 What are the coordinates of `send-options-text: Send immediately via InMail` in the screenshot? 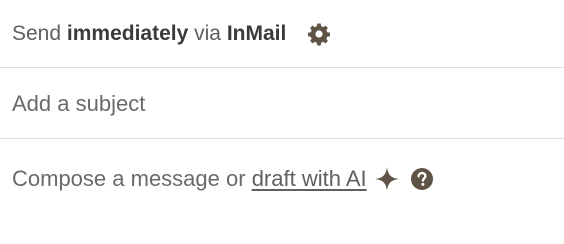 It's located at (149, 34).